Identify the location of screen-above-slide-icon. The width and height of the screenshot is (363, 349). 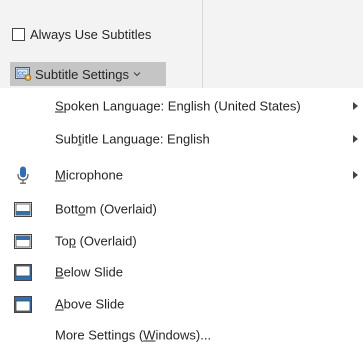
(23, 304).